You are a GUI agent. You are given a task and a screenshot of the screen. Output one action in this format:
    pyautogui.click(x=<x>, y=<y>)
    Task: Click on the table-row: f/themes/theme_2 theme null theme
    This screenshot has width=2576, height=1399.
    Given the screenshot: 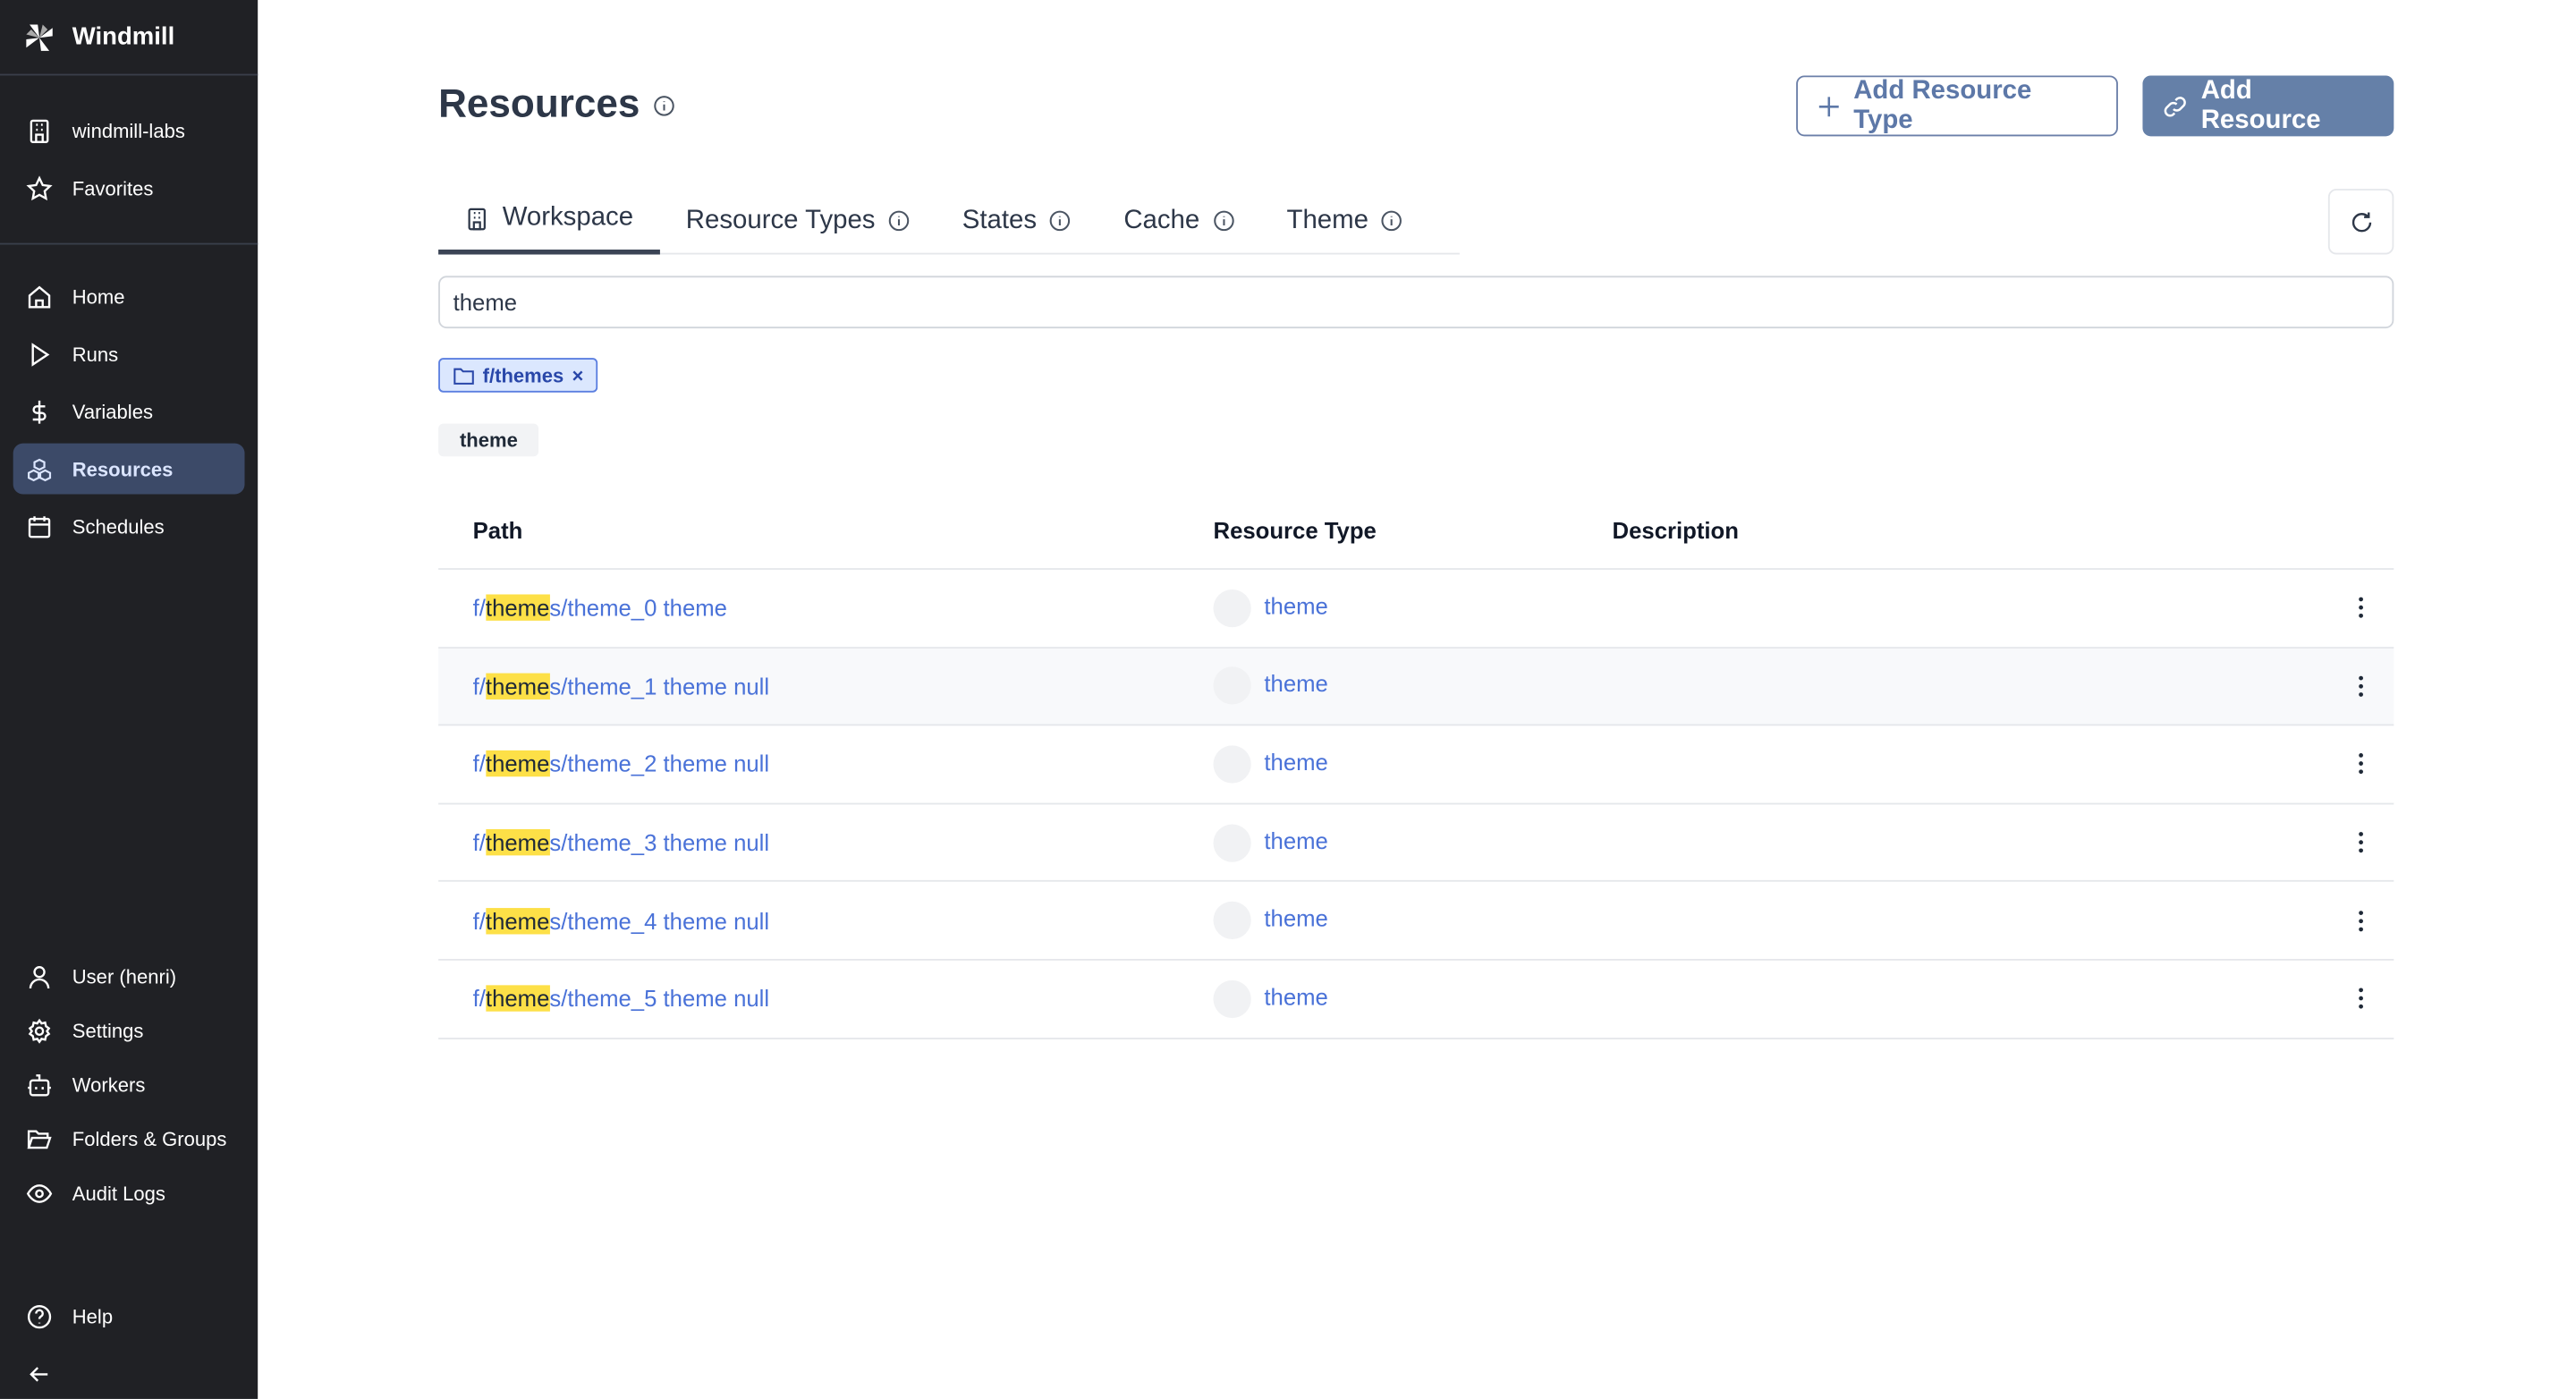 What is the action you would take?
    pyautogui.click(x=1416, y=765)
    